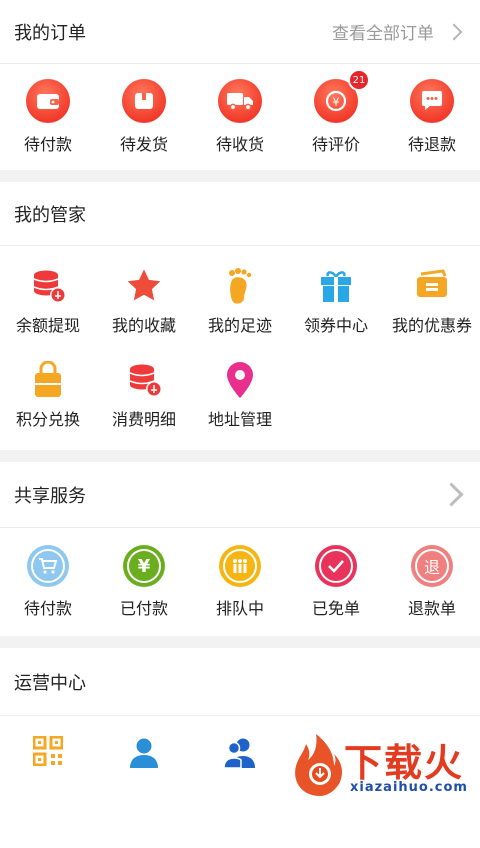 The height and width of the screenshot is (848, 480). Describe the element at coordinates (336, 311) in the screenshot. I see `butler-coupon-center: 领券中心` at that location.